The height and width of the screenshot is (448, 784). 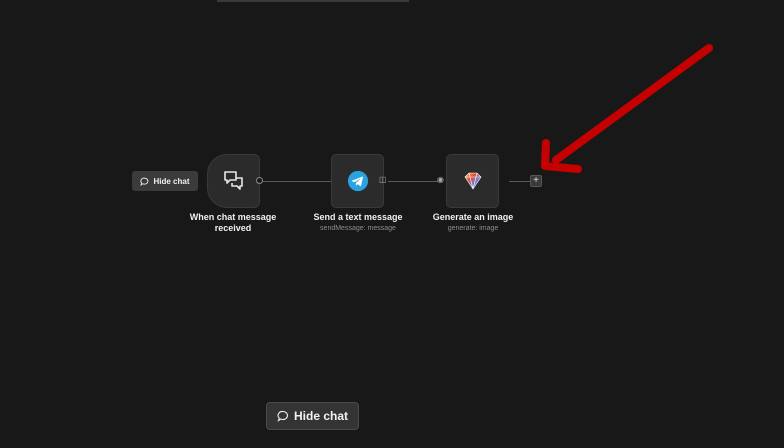 I want to click on telegram-icon, so click(x=357, y=181).